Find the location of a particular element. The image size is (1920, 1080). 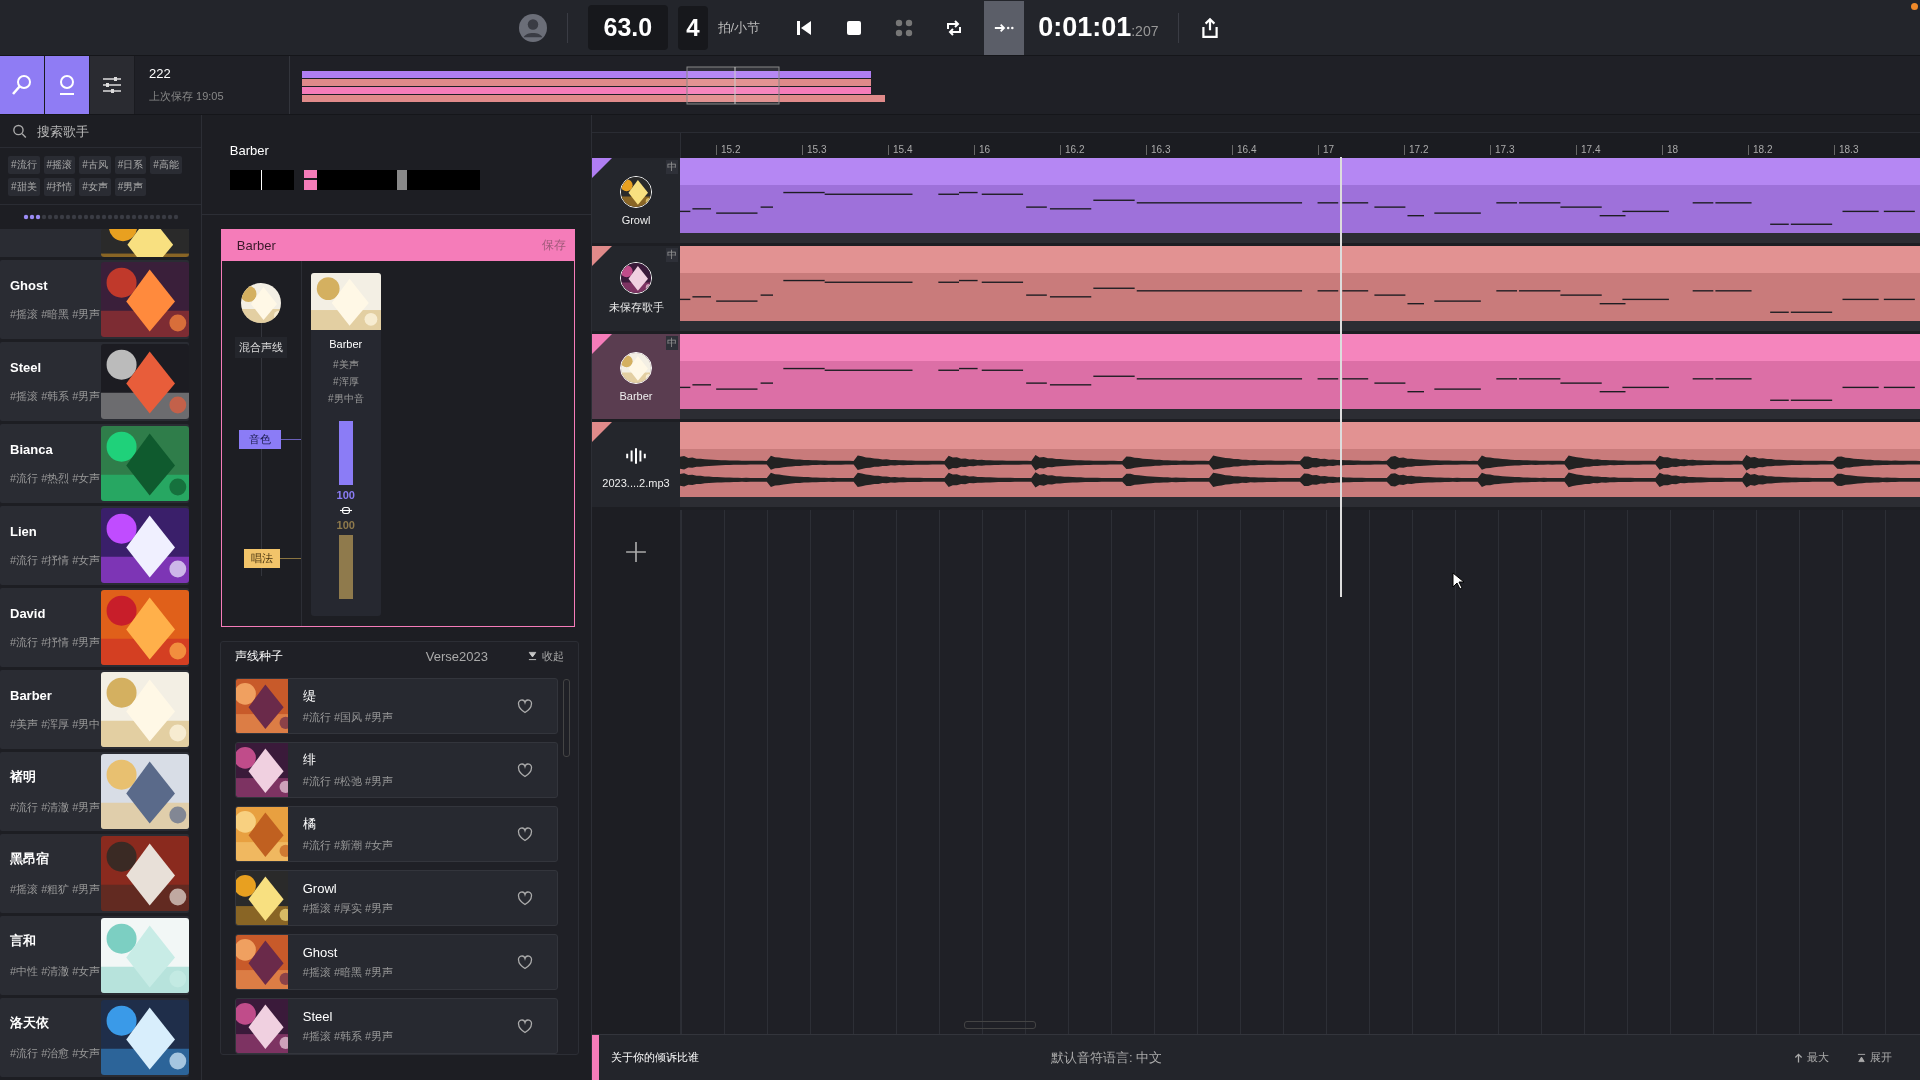

mix-label: 混合声线 is located at coordinates (261, 347).